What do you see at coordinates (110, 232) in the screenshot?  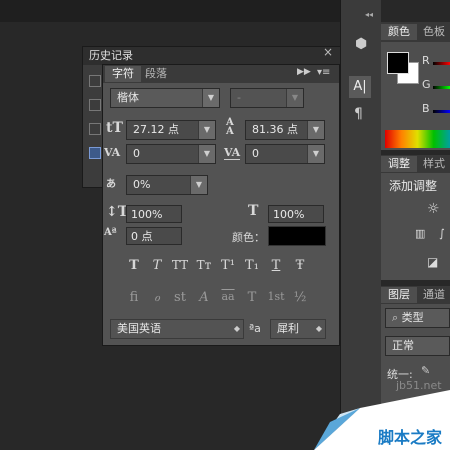 I see `baseline-shift-icon: Aª` at bounding box center [110, 232].